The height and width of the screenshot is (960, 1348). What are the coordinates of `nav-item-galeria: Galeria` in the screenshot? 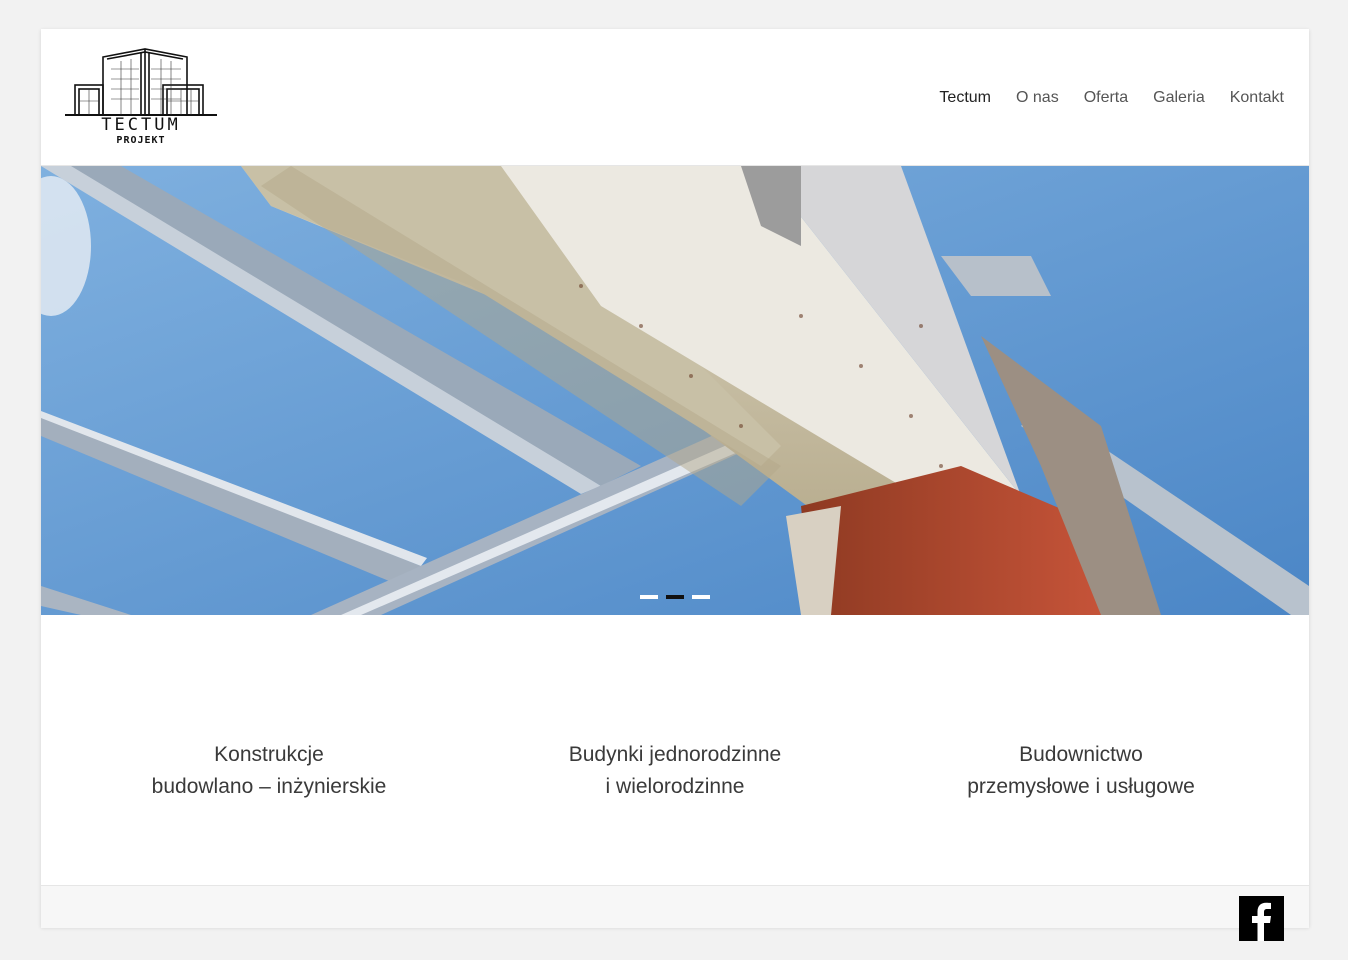 It's located at (1179, 98).